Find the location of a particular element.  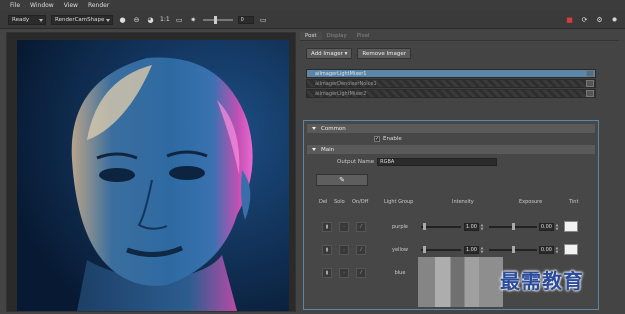

refresh-icon: ⟳ is located at coordinates (584, 19).